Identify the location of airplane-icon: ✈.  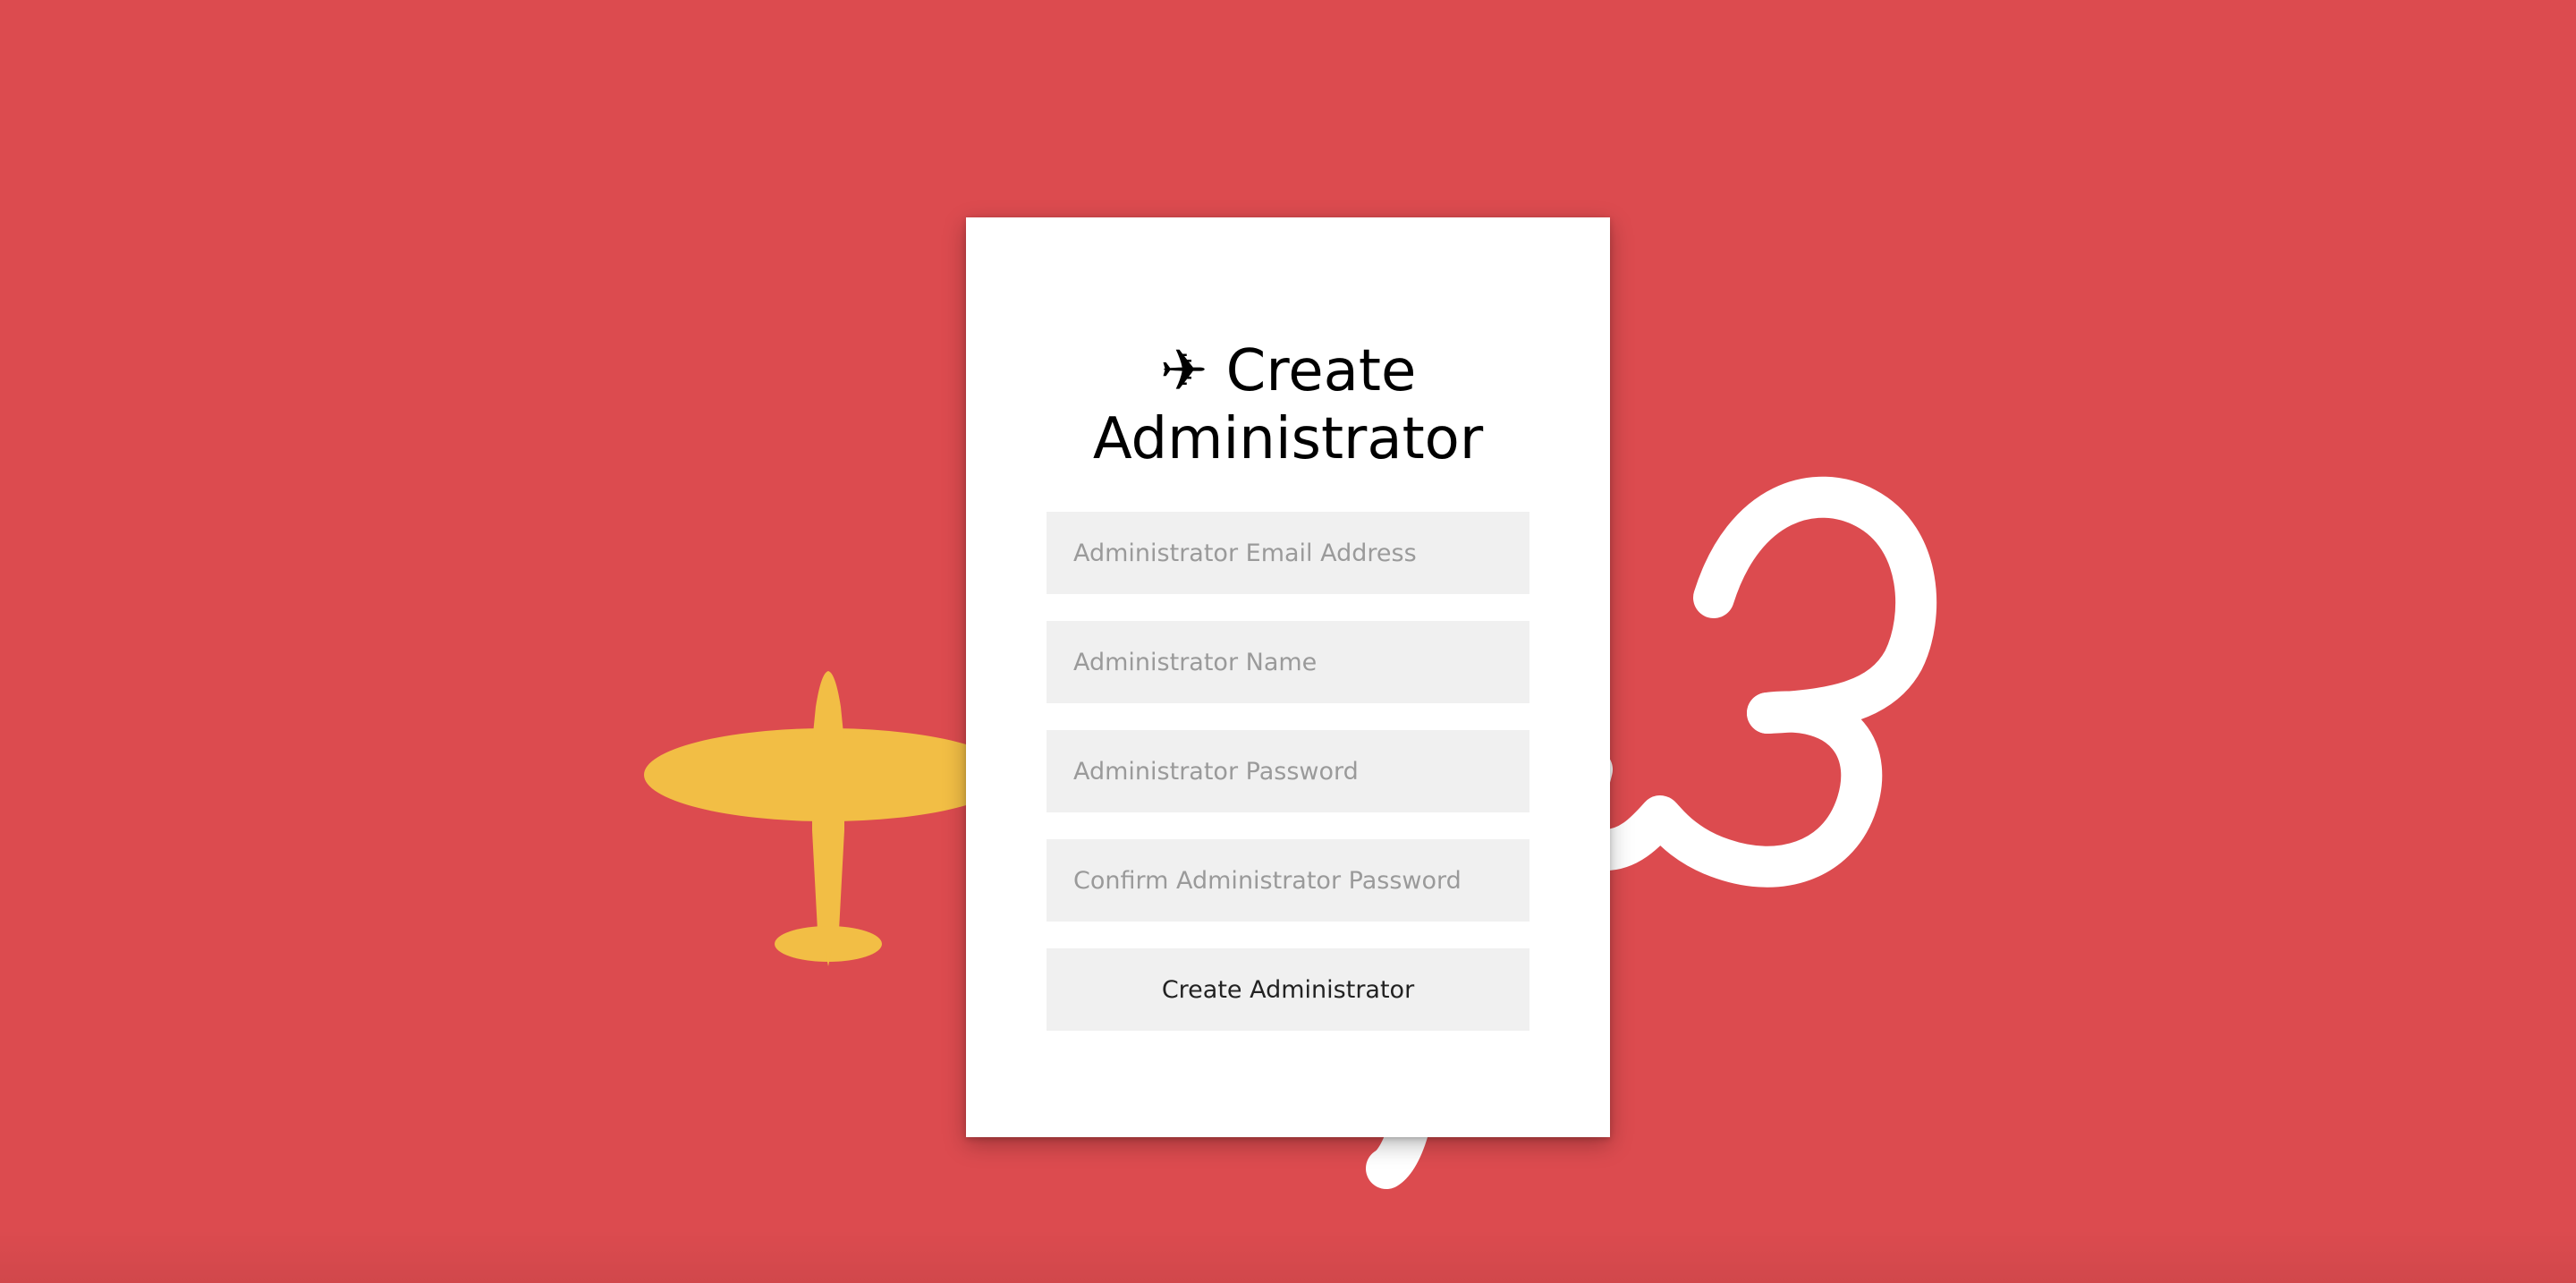
(1183, 371).